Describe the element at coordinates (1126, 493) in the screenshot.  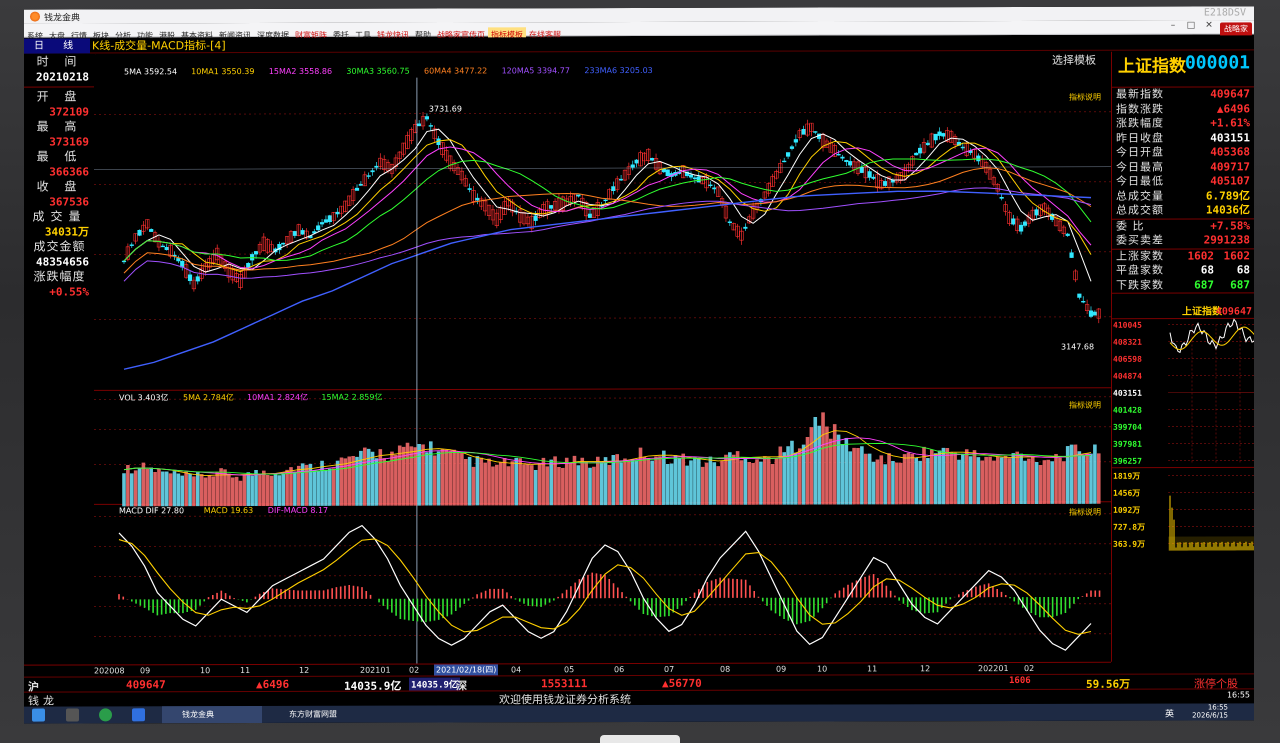
I see `mini-vol-tick: 1456万` at that location.